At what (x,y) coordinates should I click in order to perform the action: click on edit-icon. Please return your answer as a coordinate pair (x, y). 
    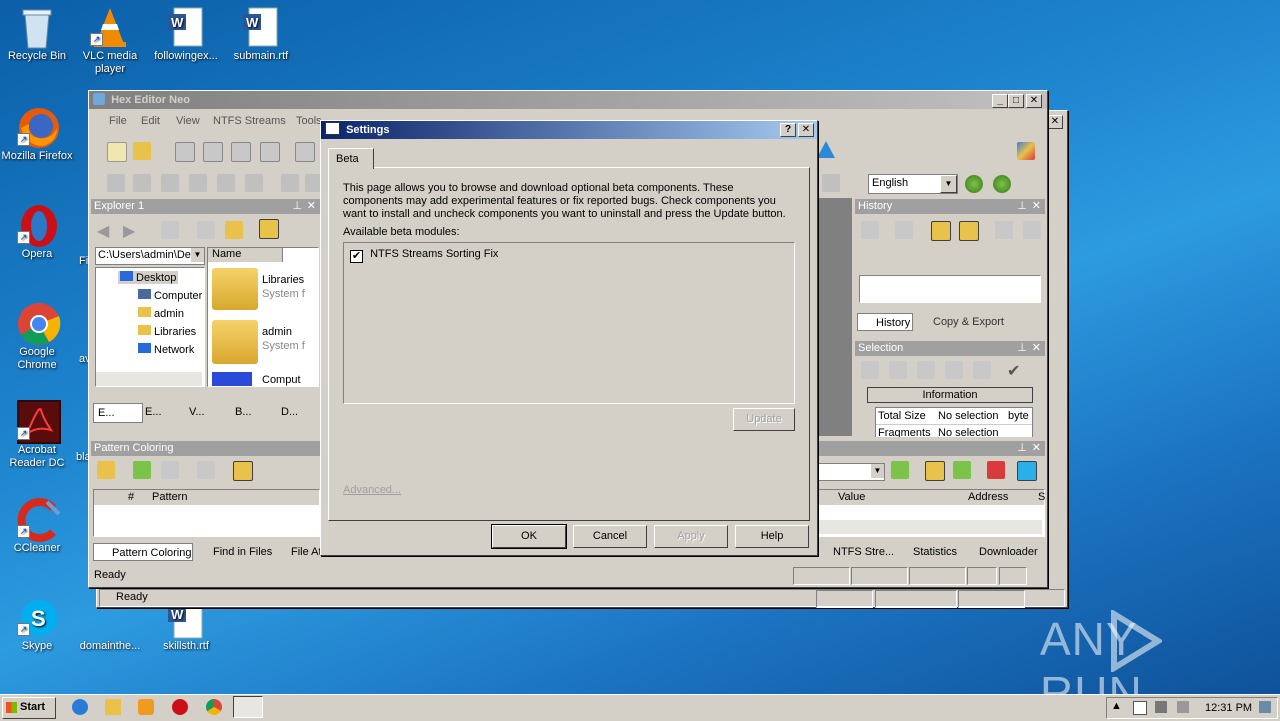
    Looking at the image, I should click on (170, 183).